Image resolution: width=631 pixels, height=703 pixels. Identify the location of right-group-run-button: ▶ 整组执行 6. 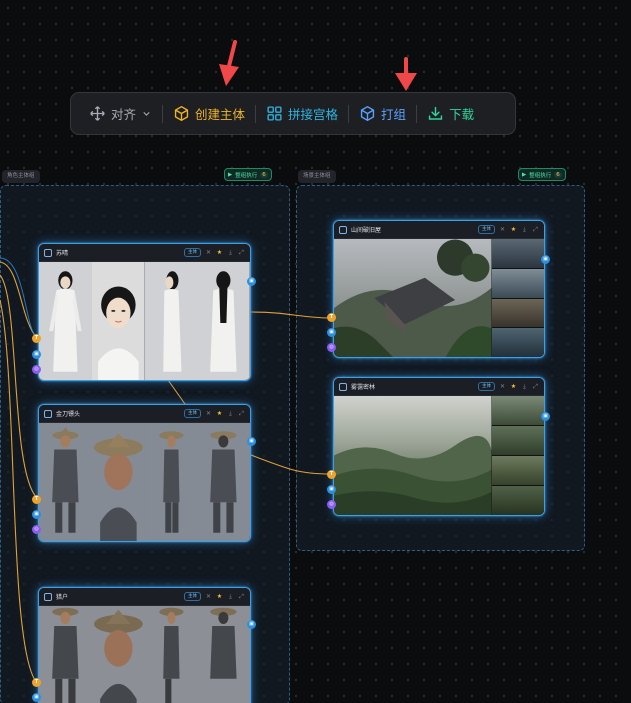
(542, 174).